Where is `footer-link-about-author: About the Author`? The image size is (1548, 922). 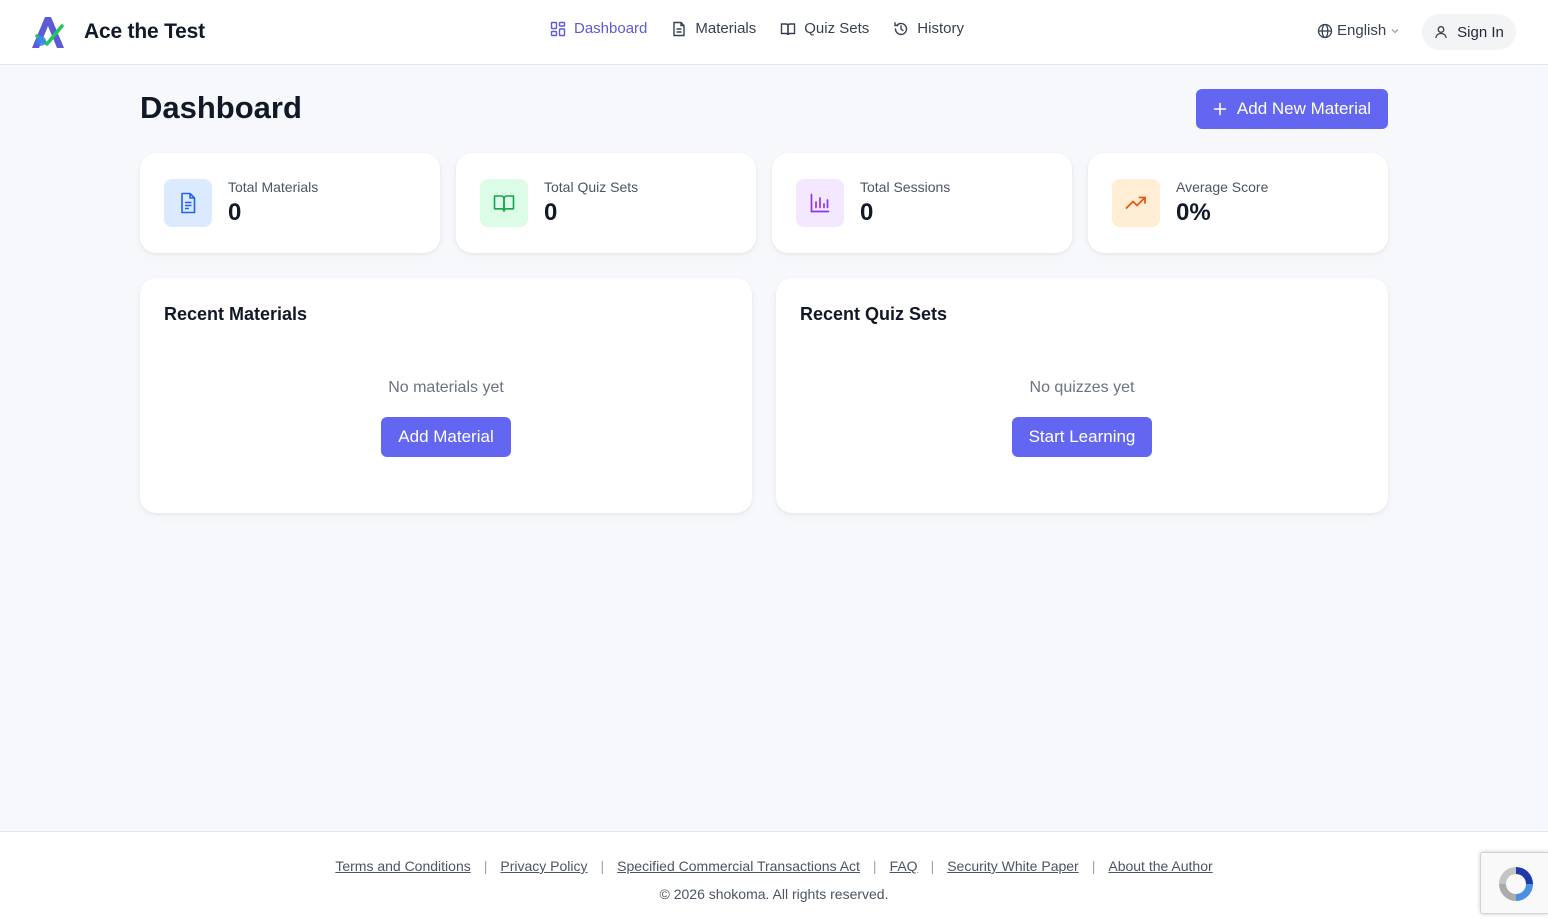
footer-link-about-author: About the Author is located at coordinates (1160, 866).